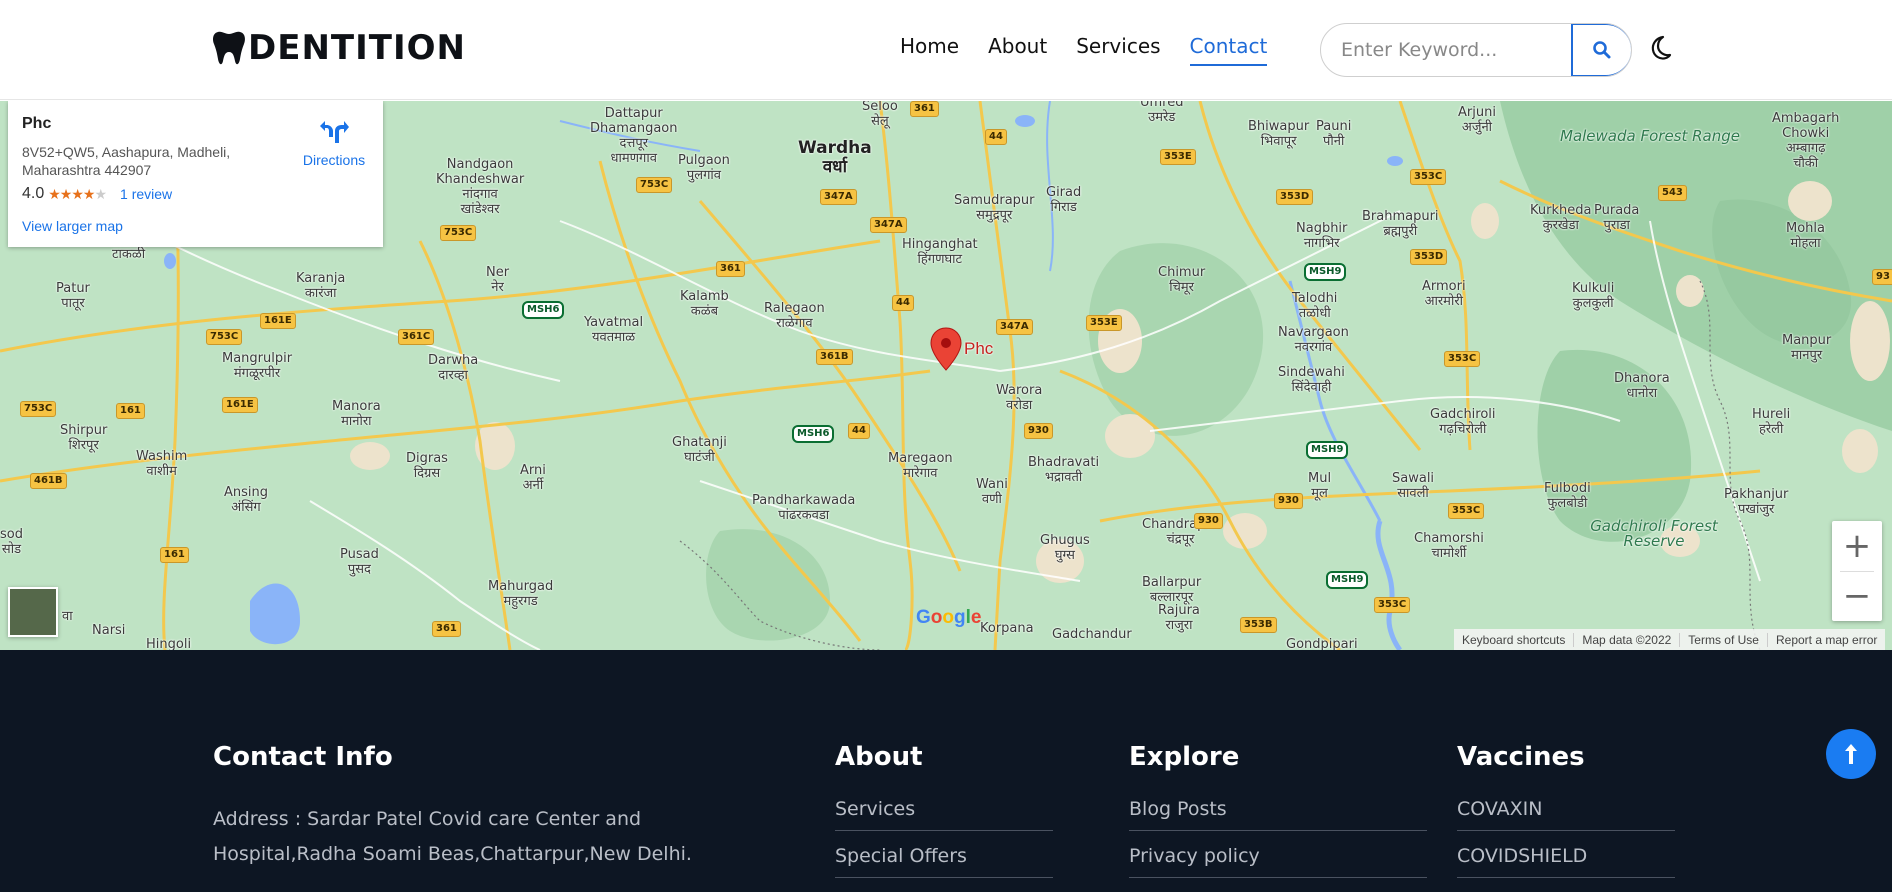  What do you see at coordinates (1184, 757) in the screenshot?
I see `footer-explore-title: Explore` at bounding box center [1184, 757].